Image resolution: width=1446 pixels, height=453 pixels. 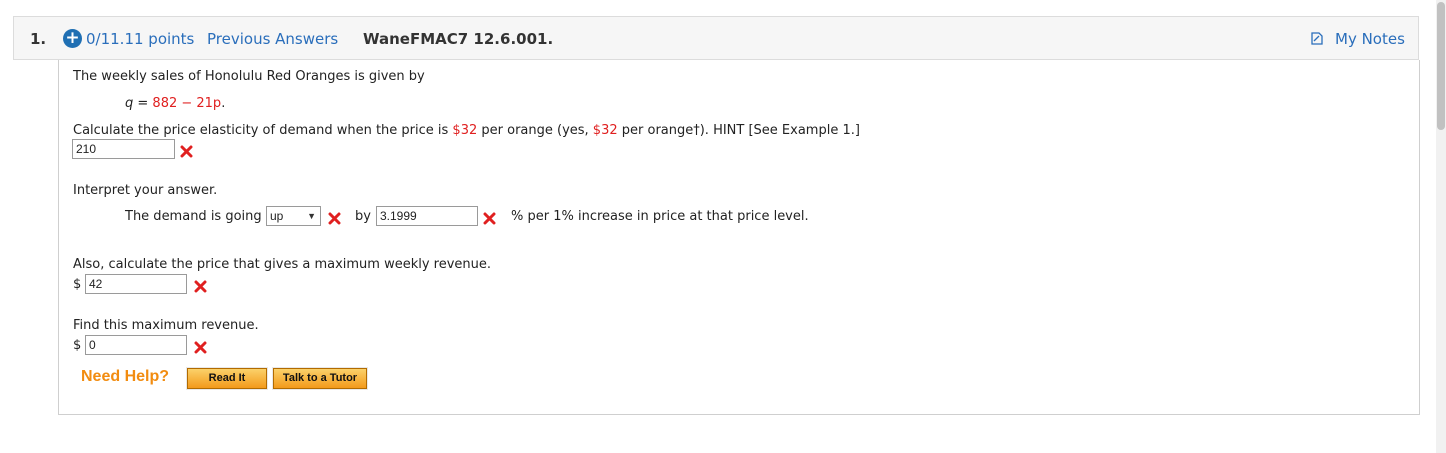 What do you see at coordinates (72, 38) in the screenshot?
I see `expand-plus-icon: +` at bounding box center [72, 38].